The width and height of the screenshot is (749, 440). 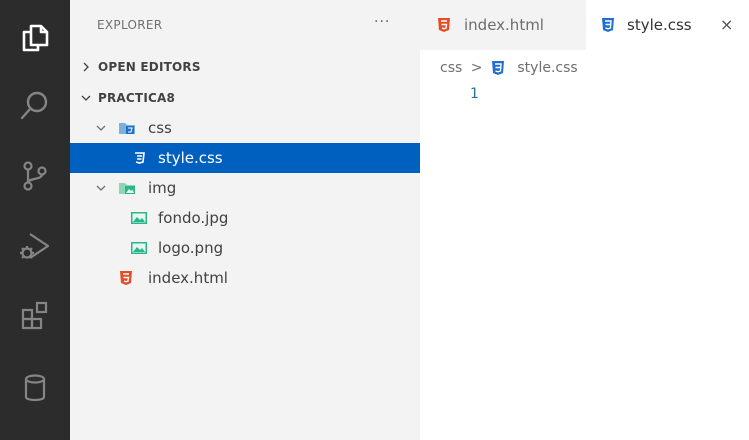 I want to click on breadcrumb-folder: css, so click(x=451, y=68).